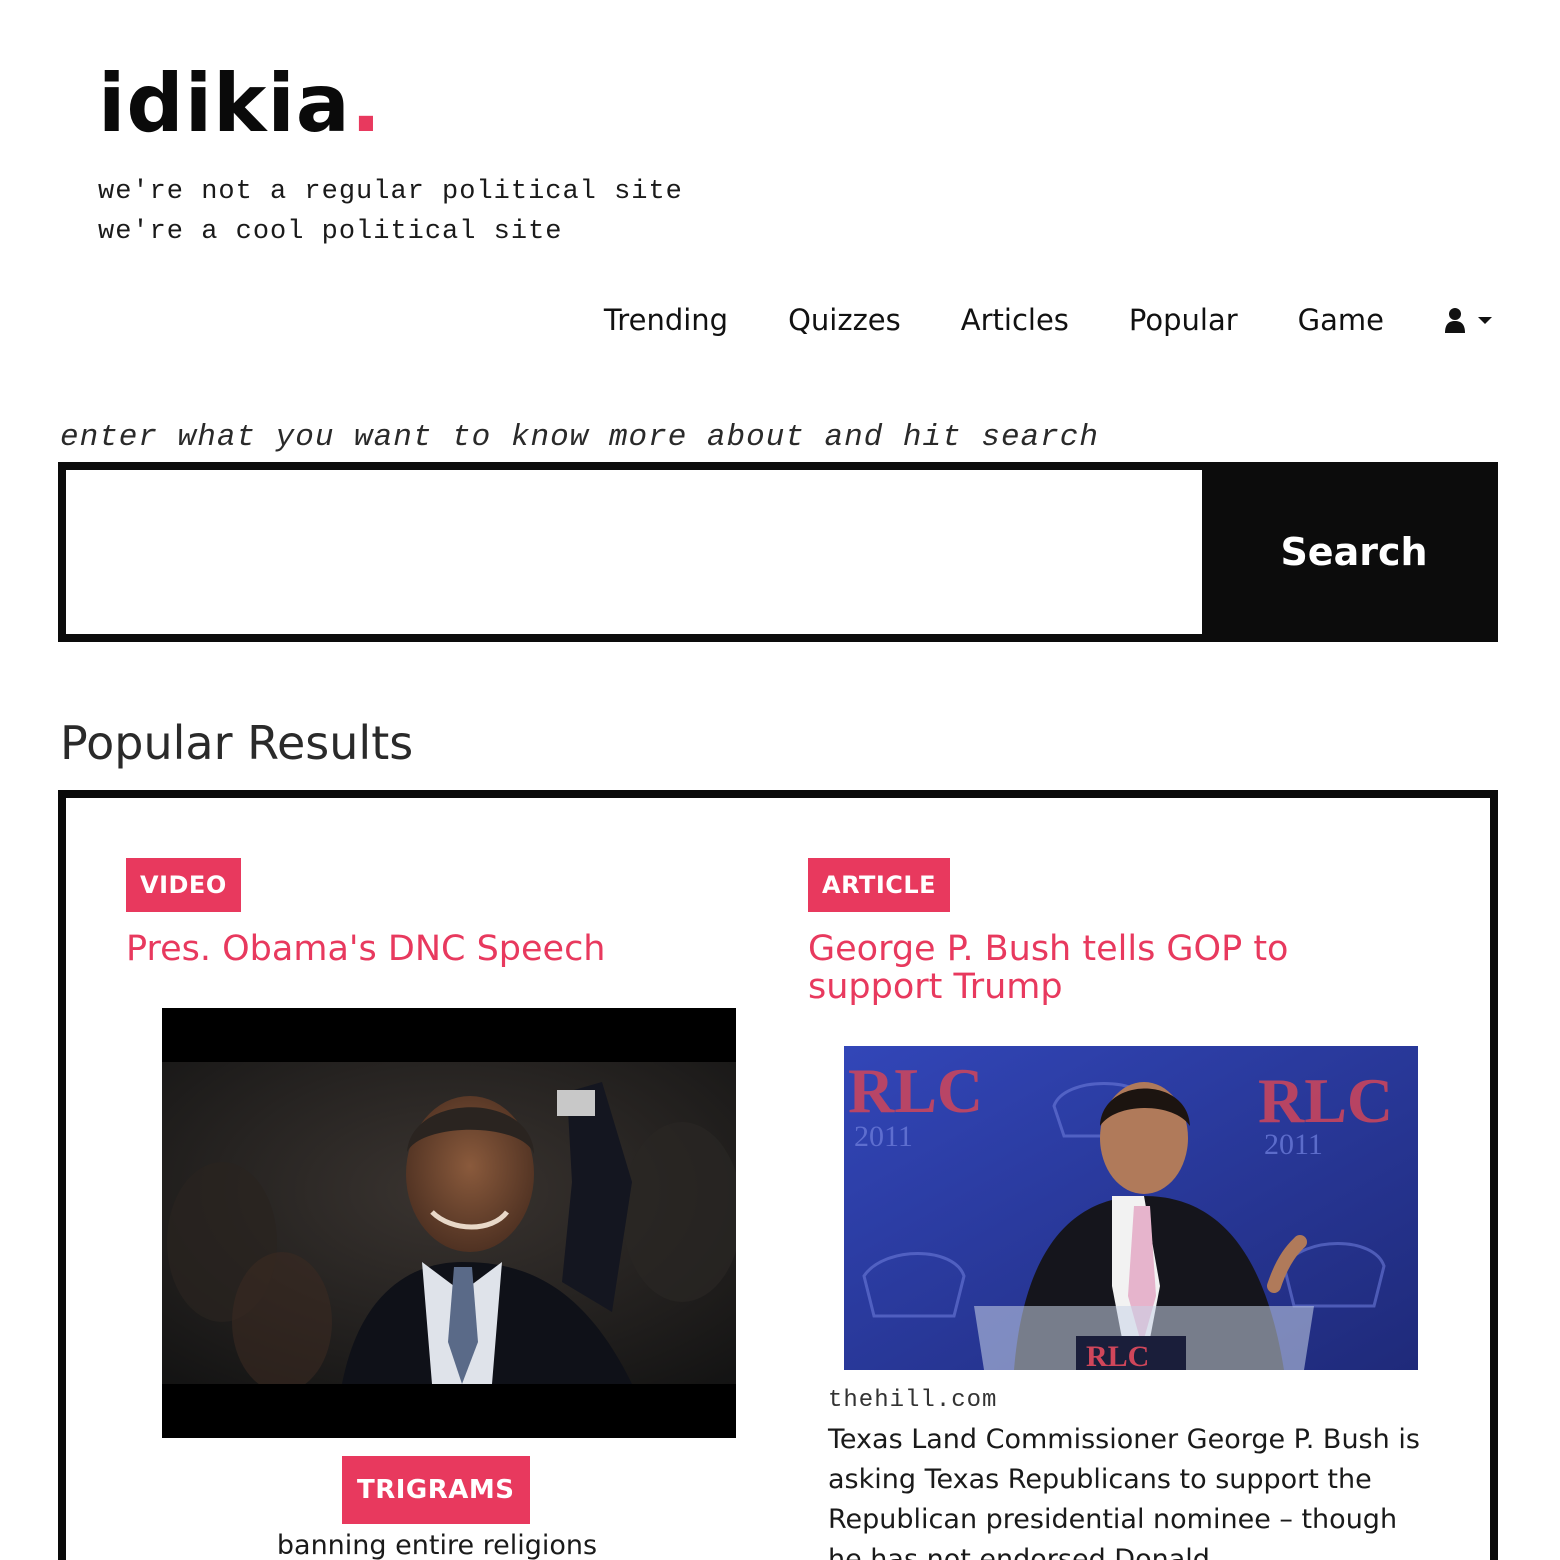 The width and height of the screenshot is (1560, 1560). What do you see at coordinates (1471, 320) in the screenshot?
I see `user-menu-button` at bounding box center [1471, 320].